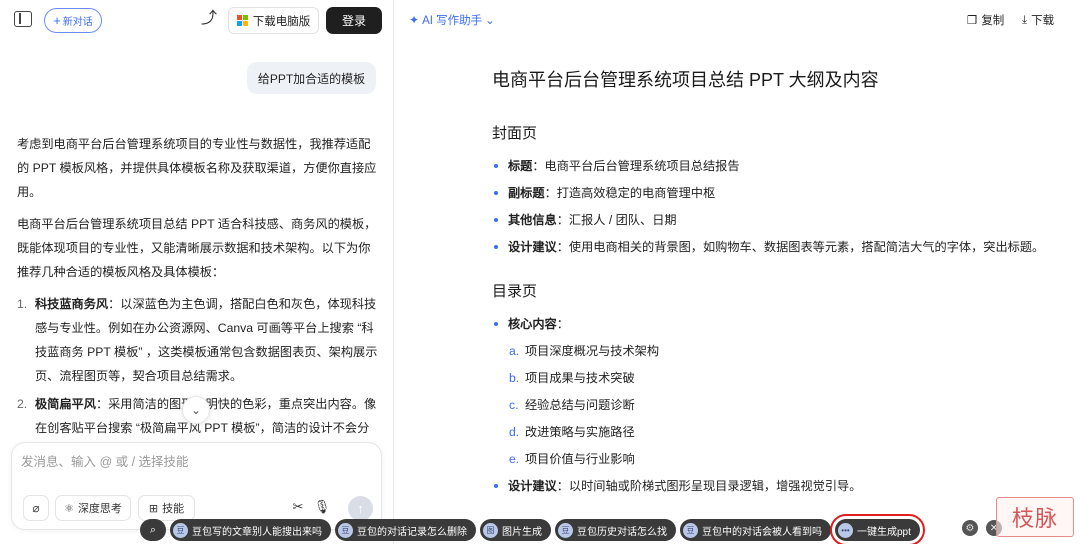 This screenshot has height=544, width=1080. I want to click on list-number: 2., so click(22, 404).